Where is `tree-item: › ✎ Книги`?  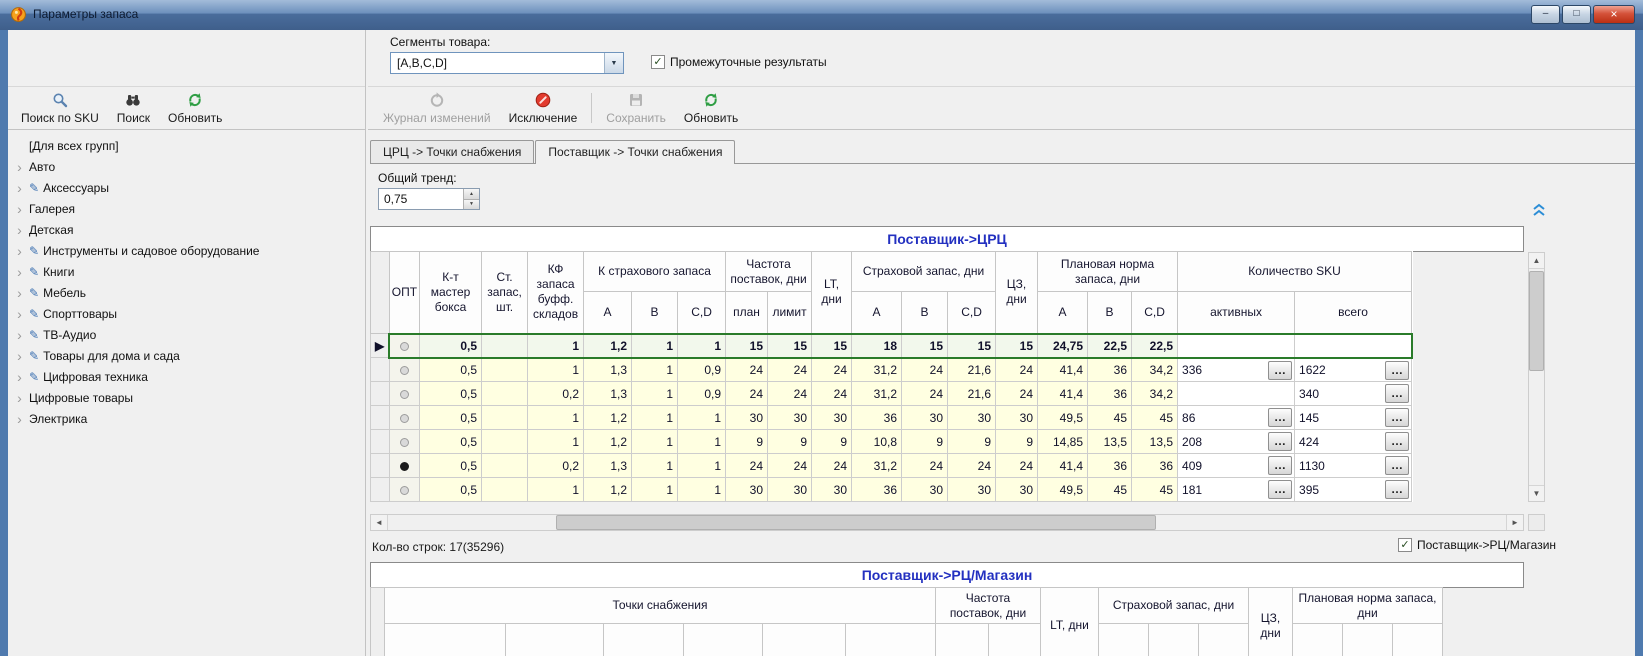
tree-item: › ✎ Книги is located at coordinates (189, 271).